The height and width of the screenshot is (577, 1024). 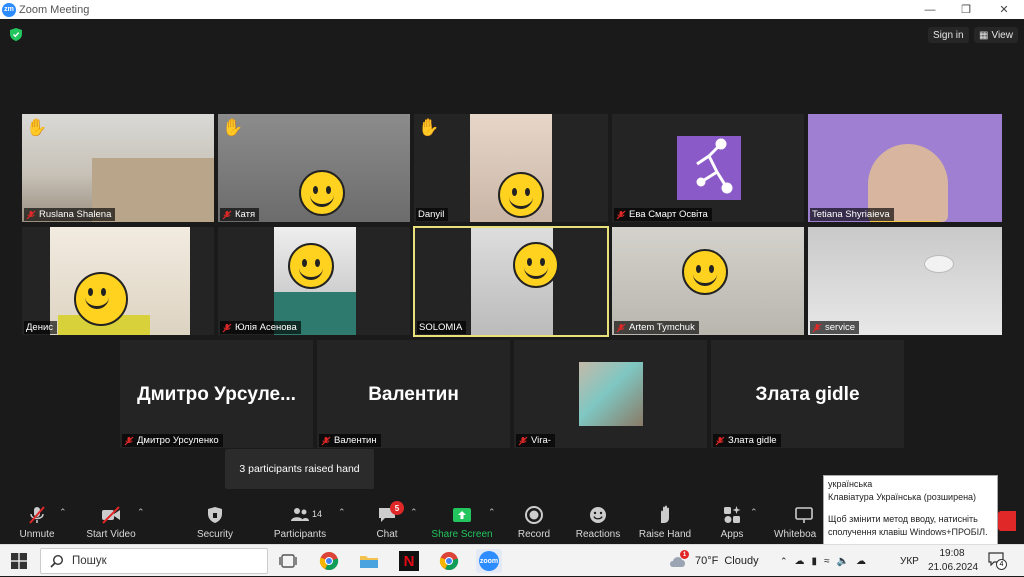 I want to click on end-meeting-button, so click(x=1007, y=521).